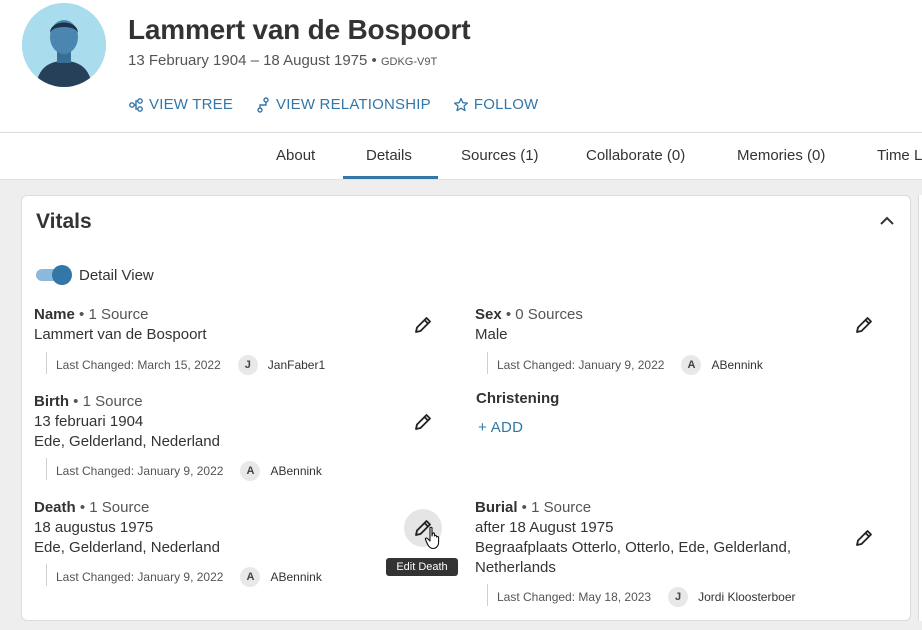  Describe the element at coordinates (899, 155) in the screenshot. I see `tab-timeline: Time L` at that location.